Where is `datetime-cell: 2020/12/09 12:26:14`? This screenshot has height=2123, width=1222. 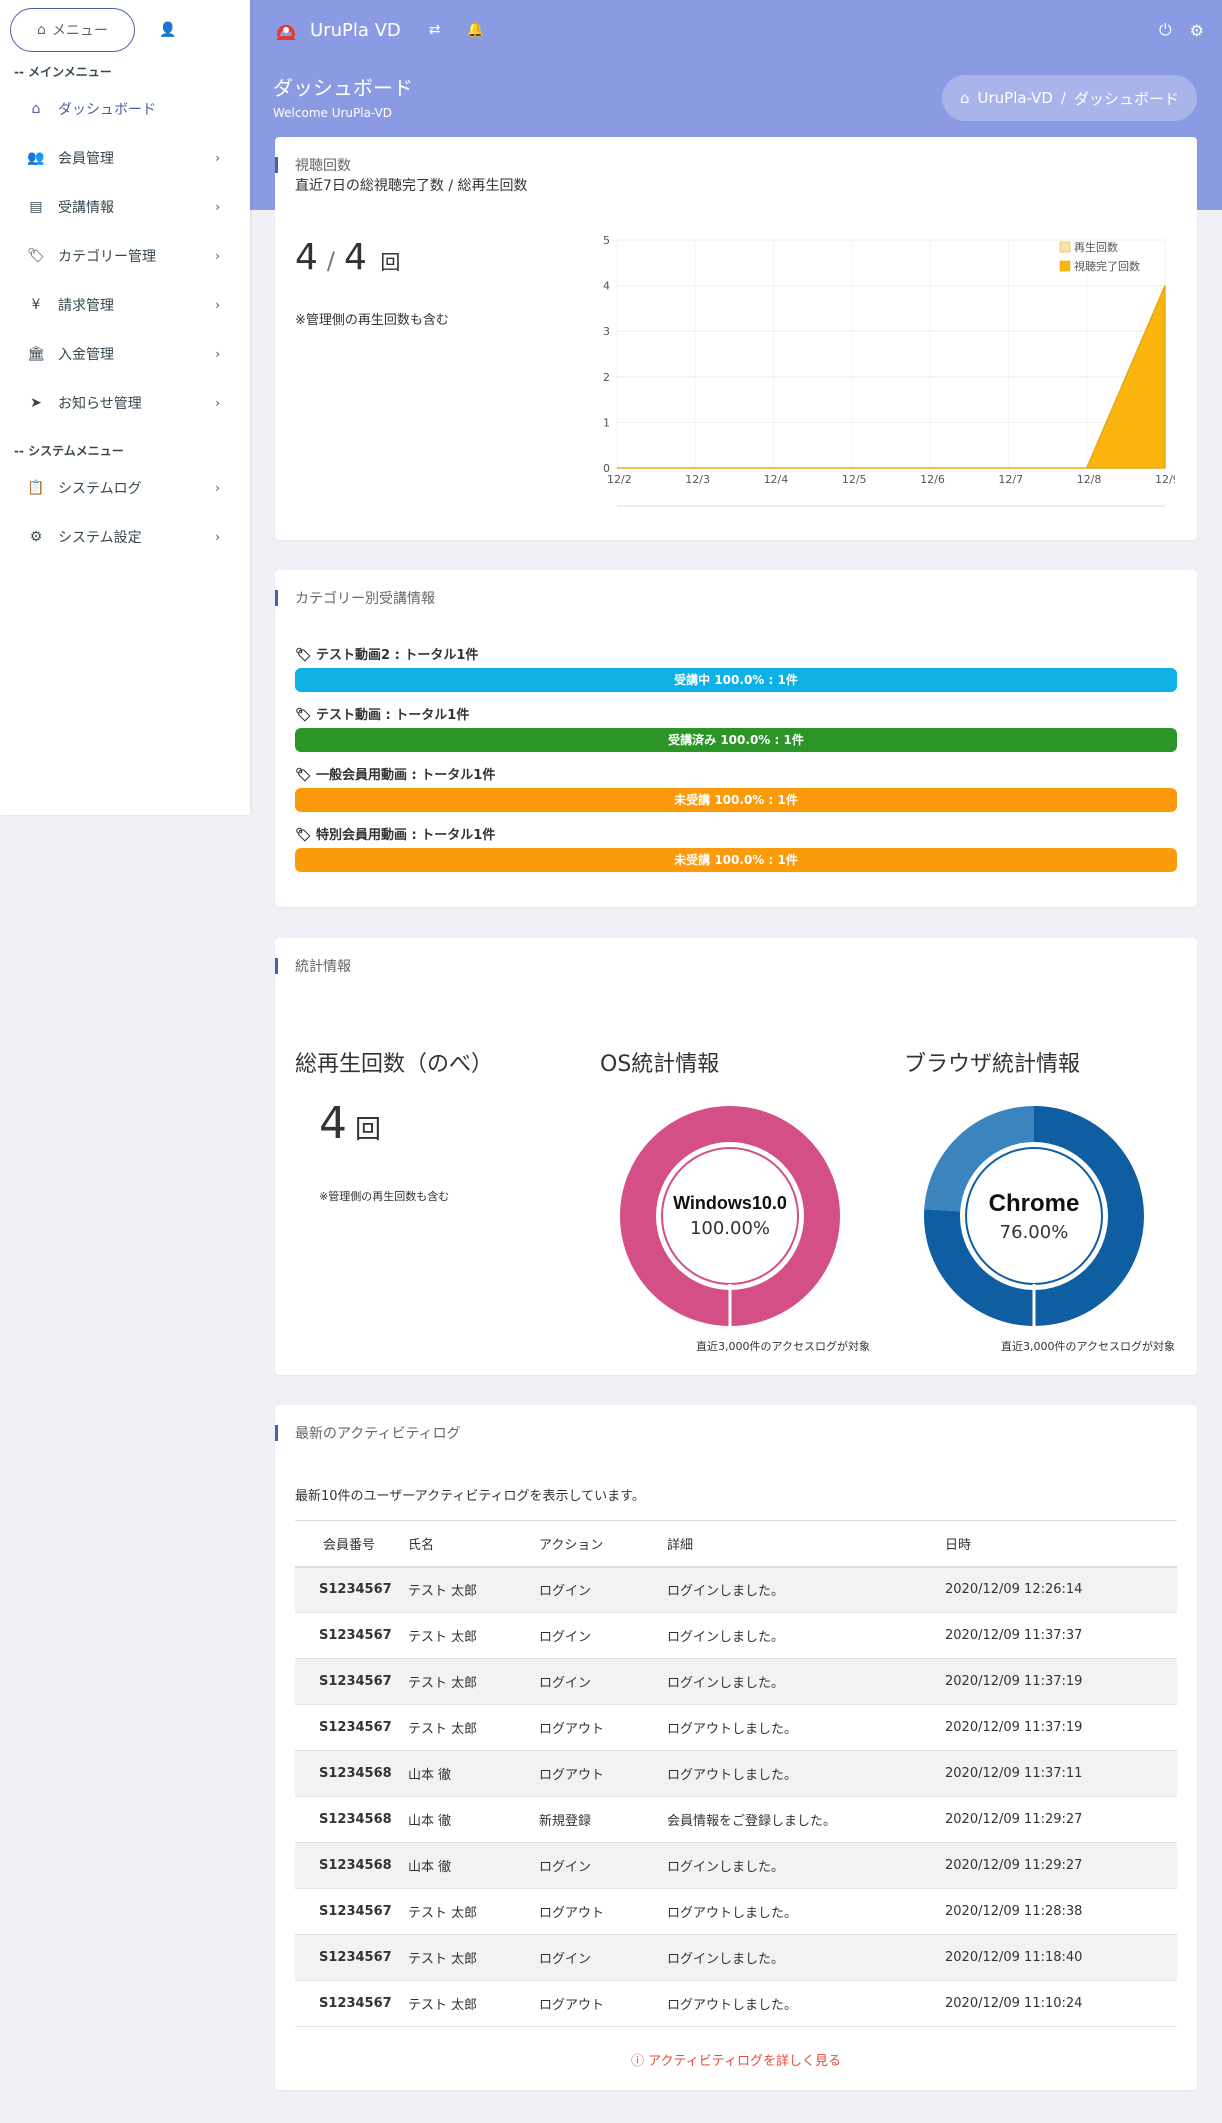 datetime-cell: 2020/12/09 12:26:14 is located at coordinates (1061, 1589).